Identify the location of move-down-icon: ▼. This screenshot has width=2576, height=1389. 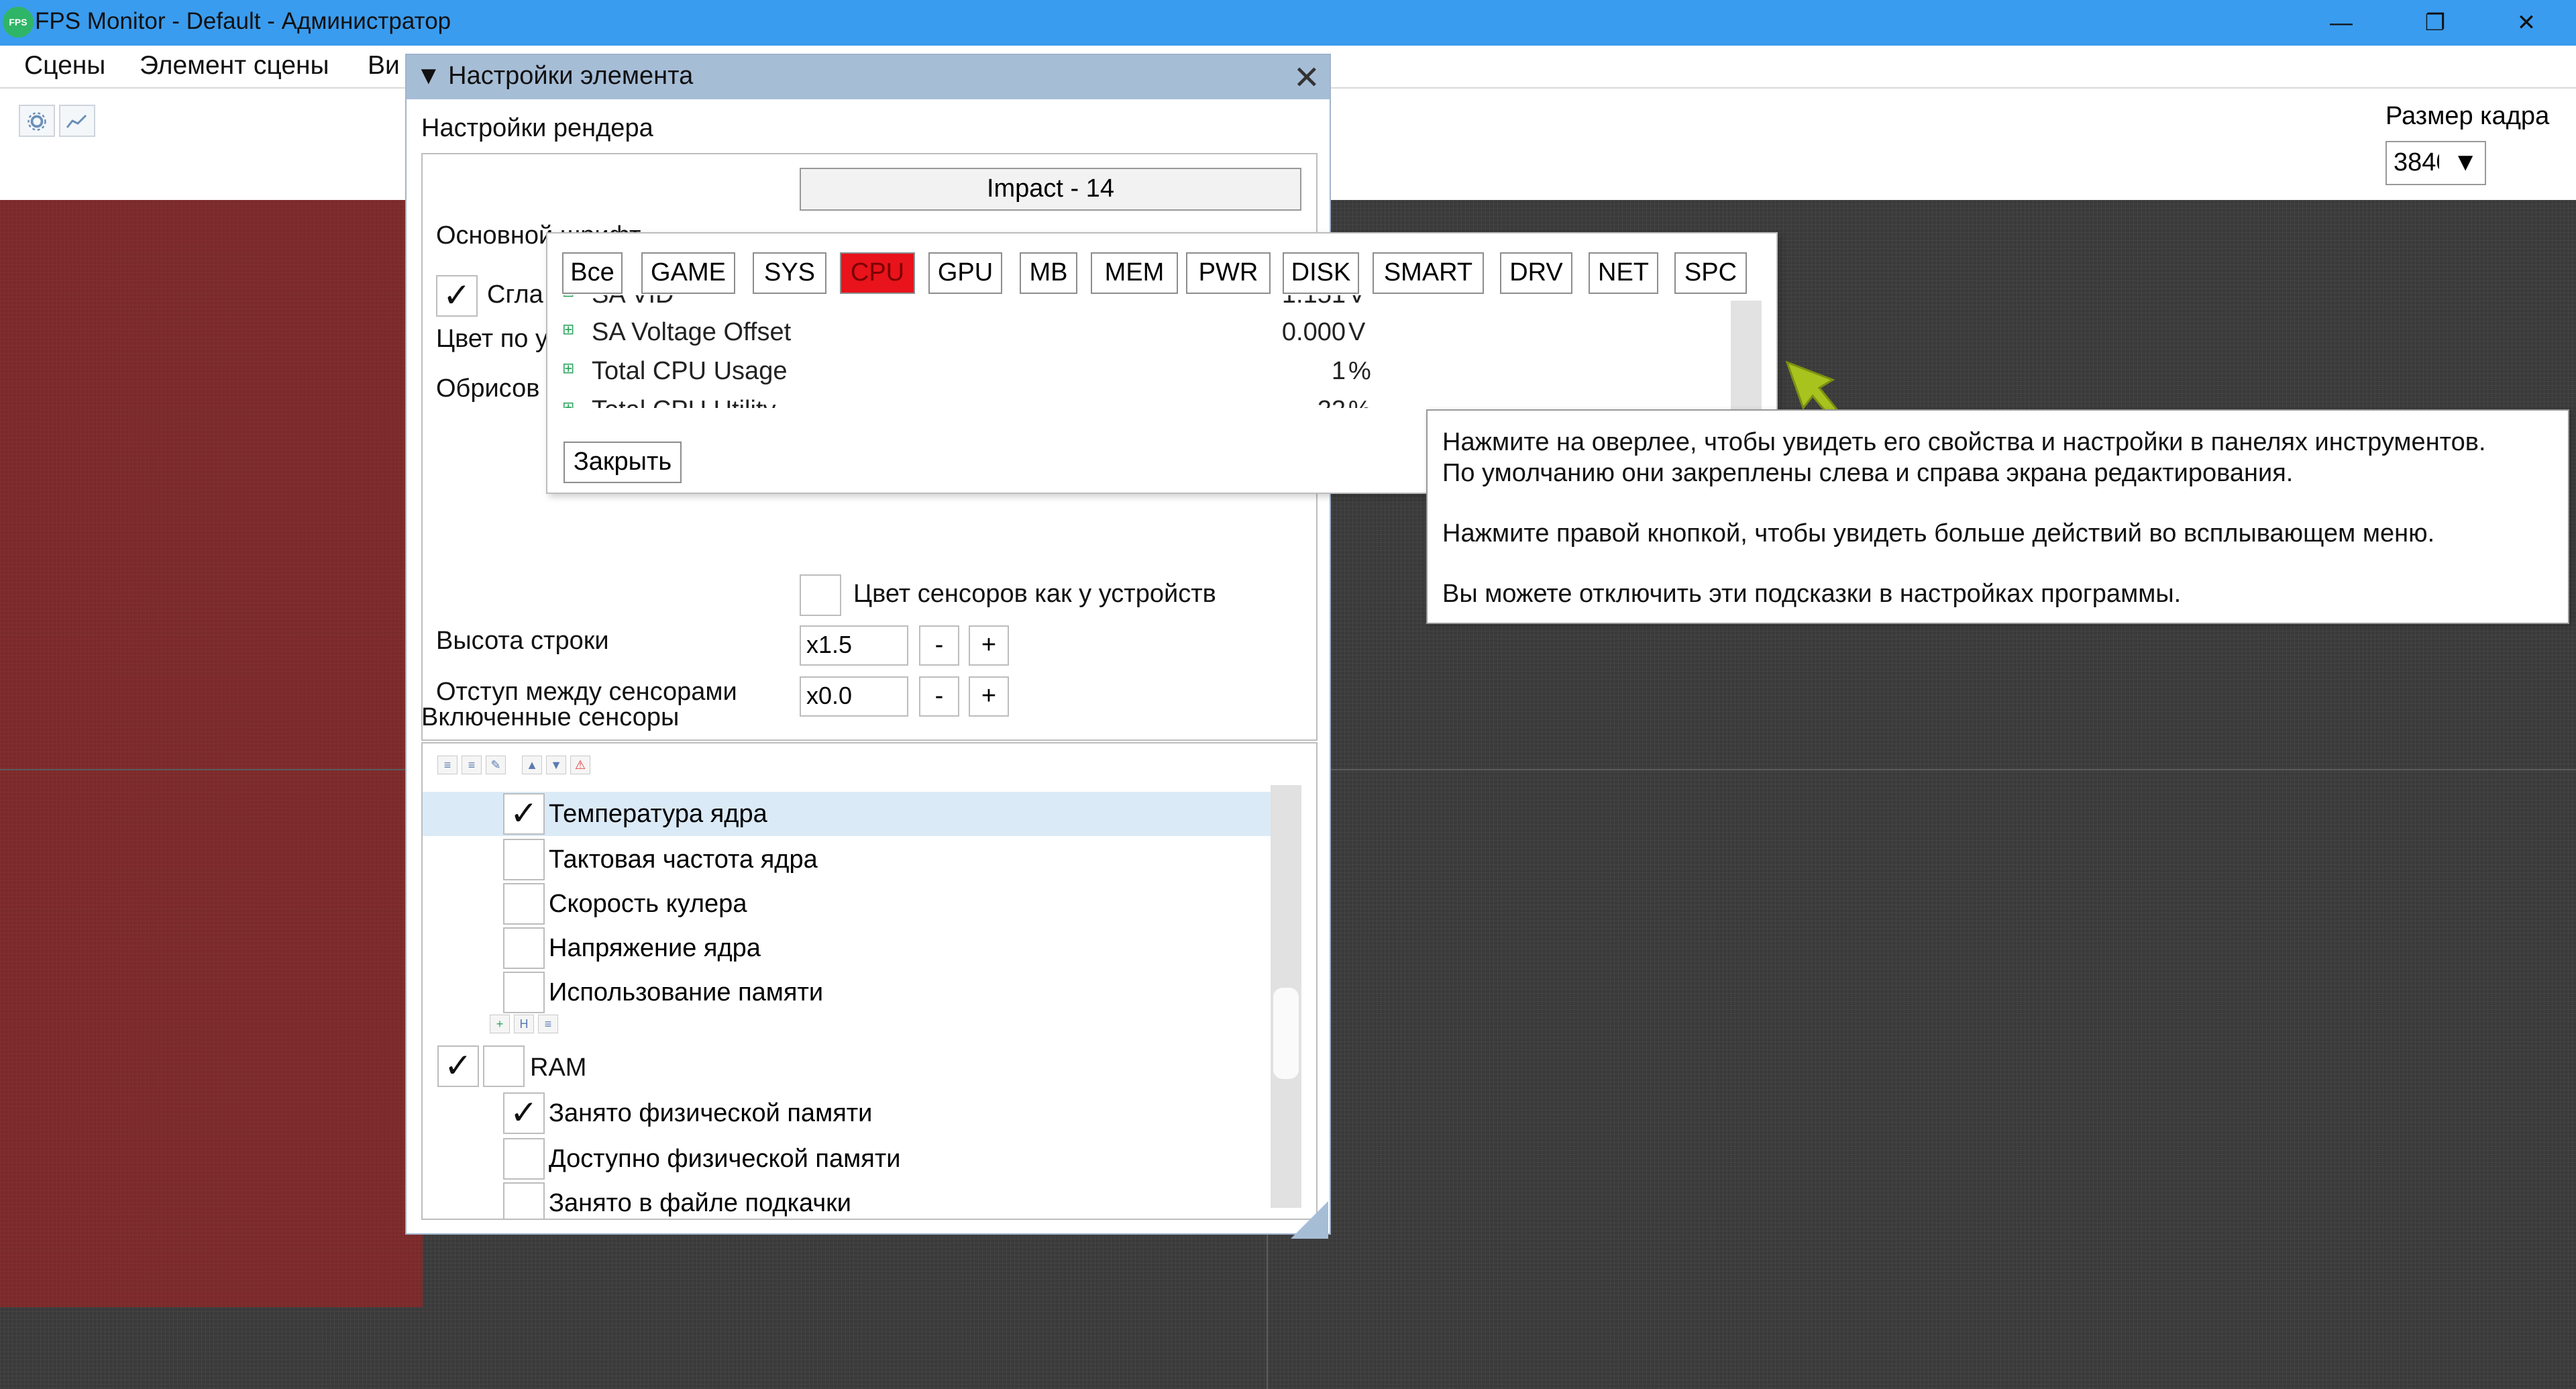
(556, 765).